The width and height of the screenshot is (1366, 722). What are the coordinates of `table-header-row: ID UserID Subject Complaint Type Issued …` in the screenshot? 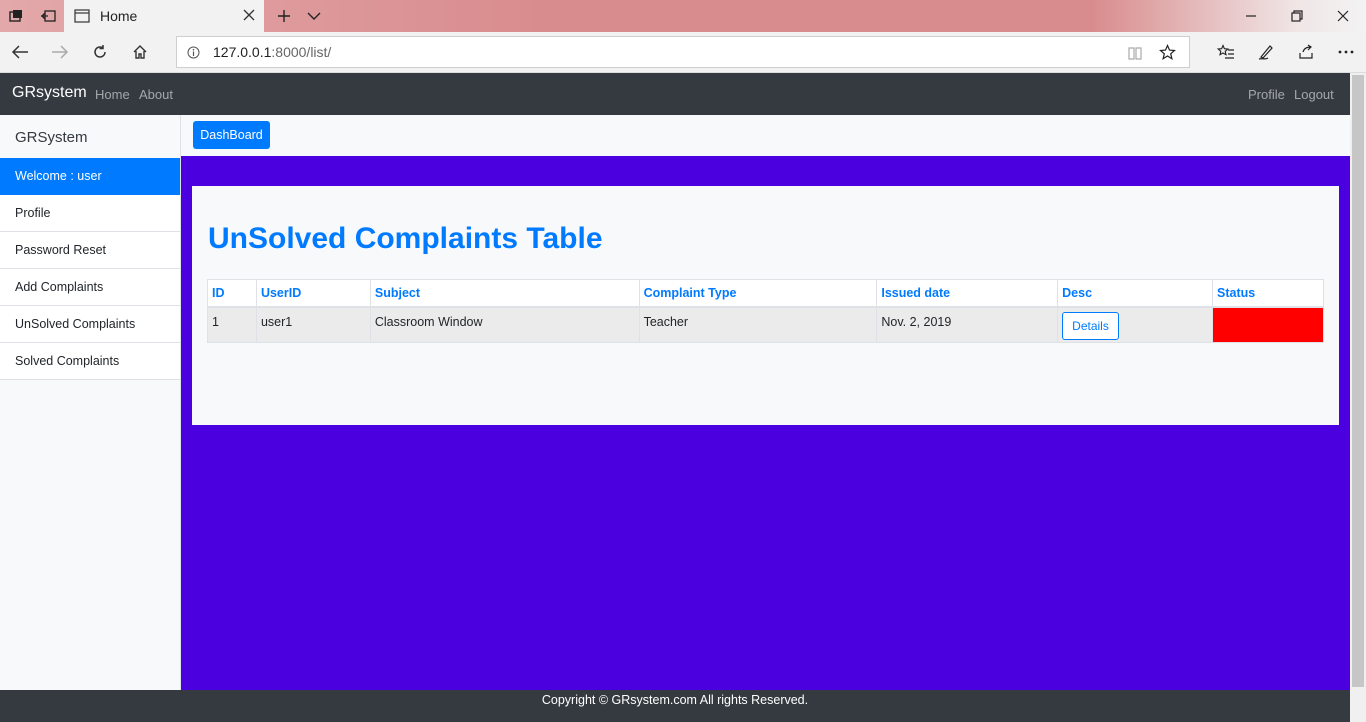 It's located at (765, 293).